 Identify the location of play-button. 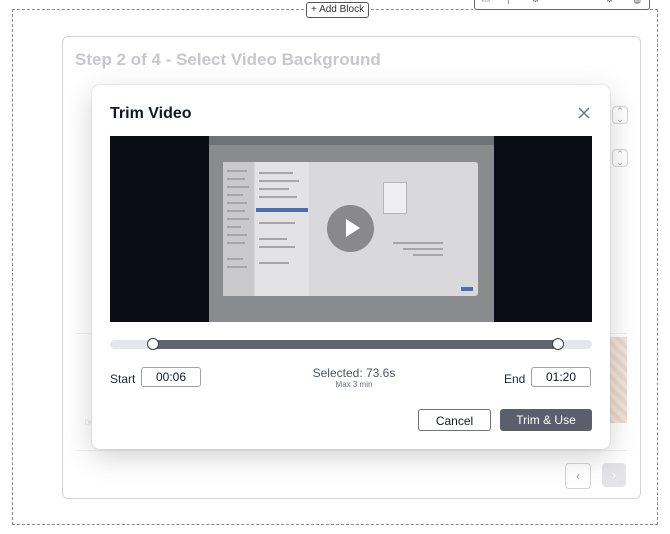
(350, 228).